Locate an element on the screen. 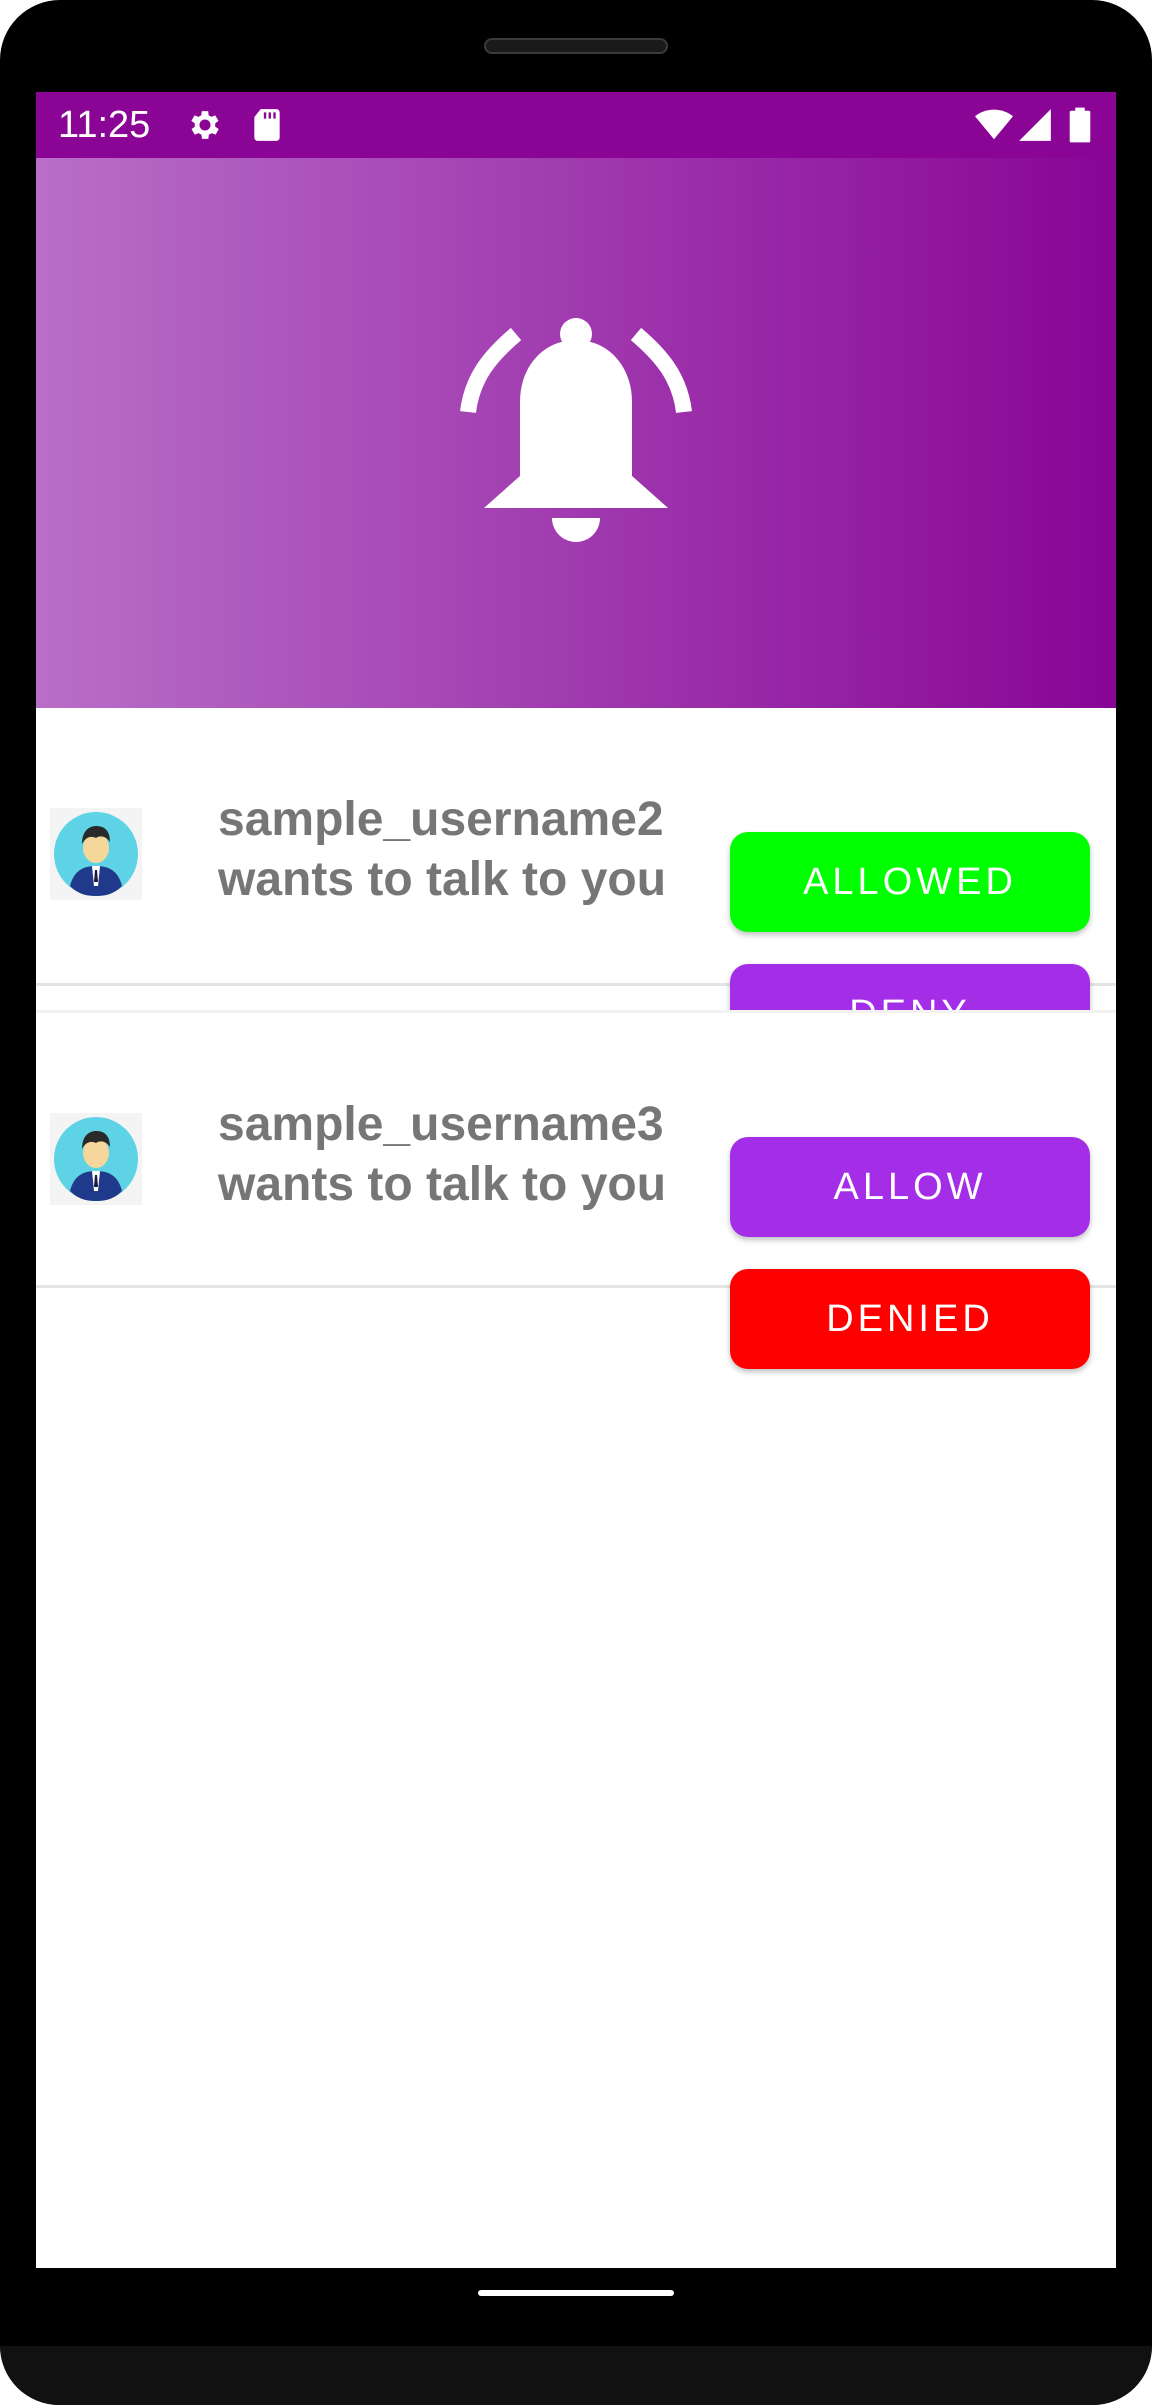 The height and width of the screenshot is (2405, 1152). gear-icon is located at coordinates (205, 125).